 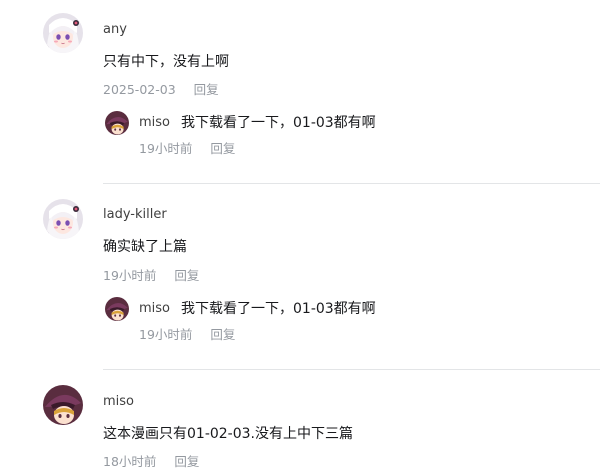 What do you see at coordinates (139, 89) in the screenshot?
I see `comment-time: 2025-02-03` at bounding box center [139, 89].